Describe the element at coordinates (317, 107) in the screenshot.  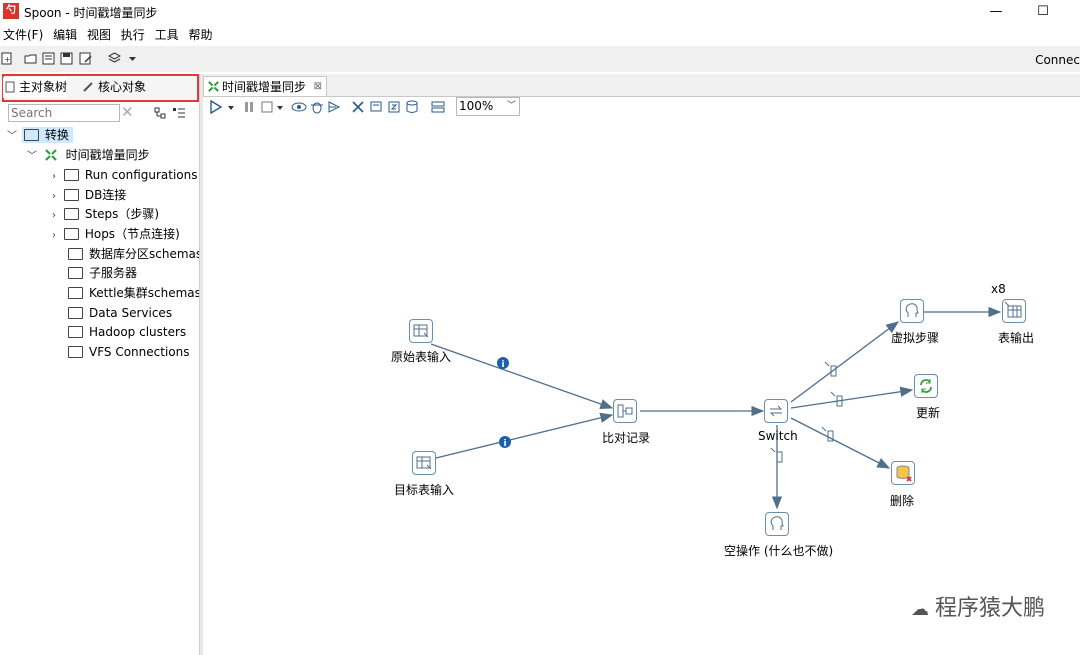
I see `debug-bug-icon` at that location.